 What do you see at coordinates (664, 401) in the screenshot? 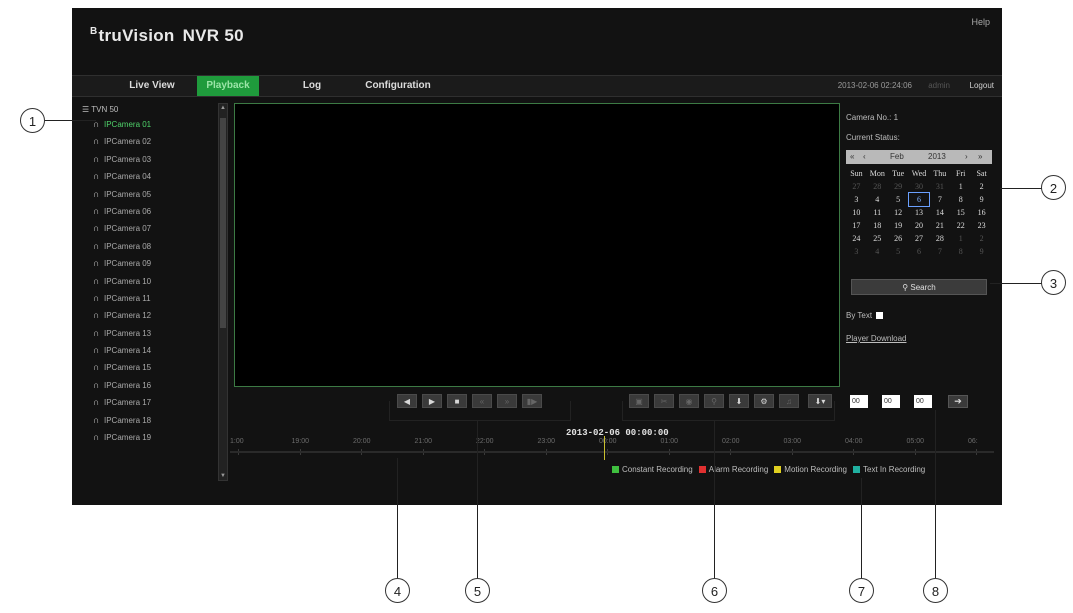
I see `clip-button: ✂` at bounding box center [664, 401].